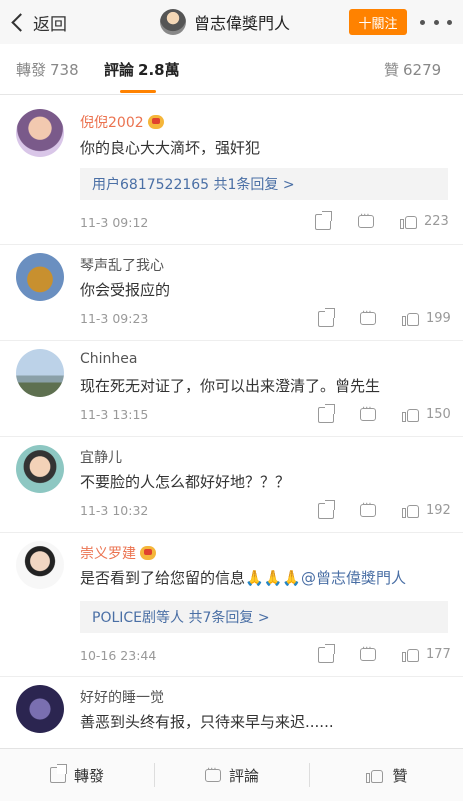 This screenshot has height=801, width=463. What do you see at coordinates (122, 122) in the screenshot?
I see `comment-username: 倪倪2002` at bounding box center [122, 122].